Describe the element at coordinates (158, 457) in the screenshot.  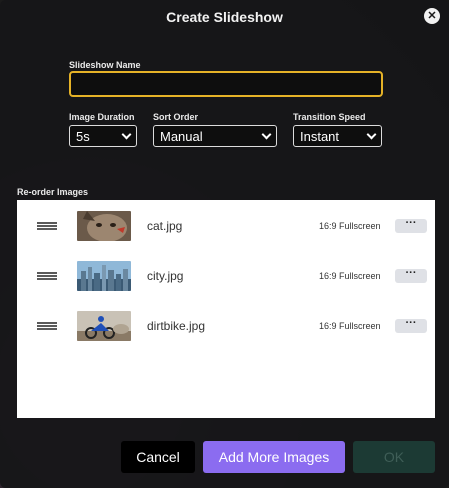
I see `cancel-button: Cancel` at that location.